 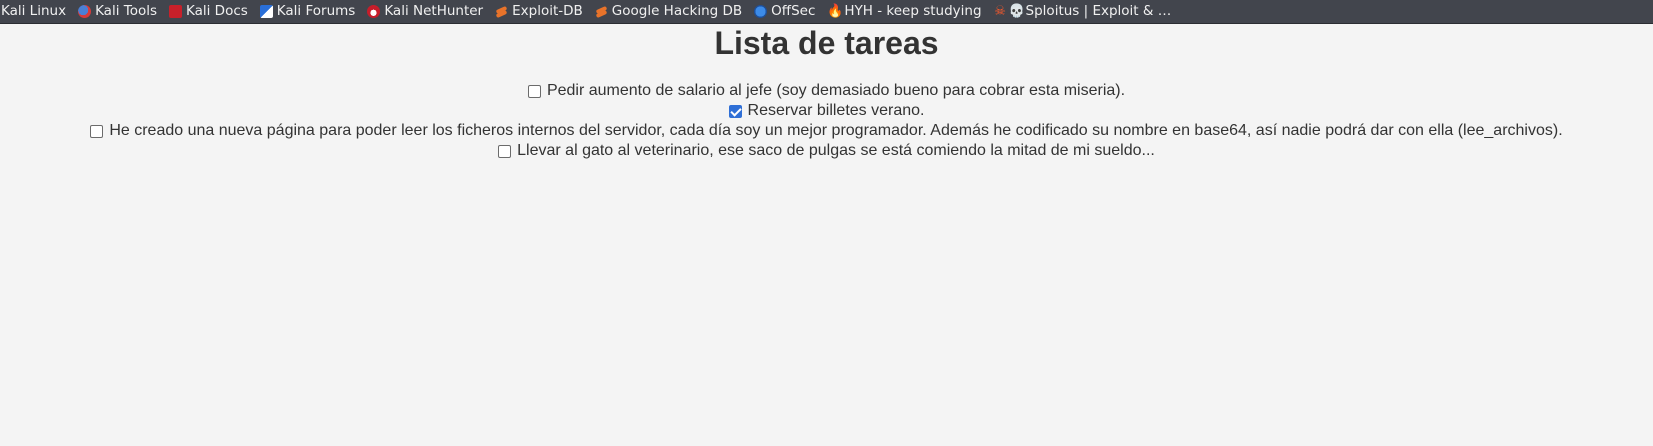 I want to click on kali-nethunter-icon, so click(x=374, y=11).